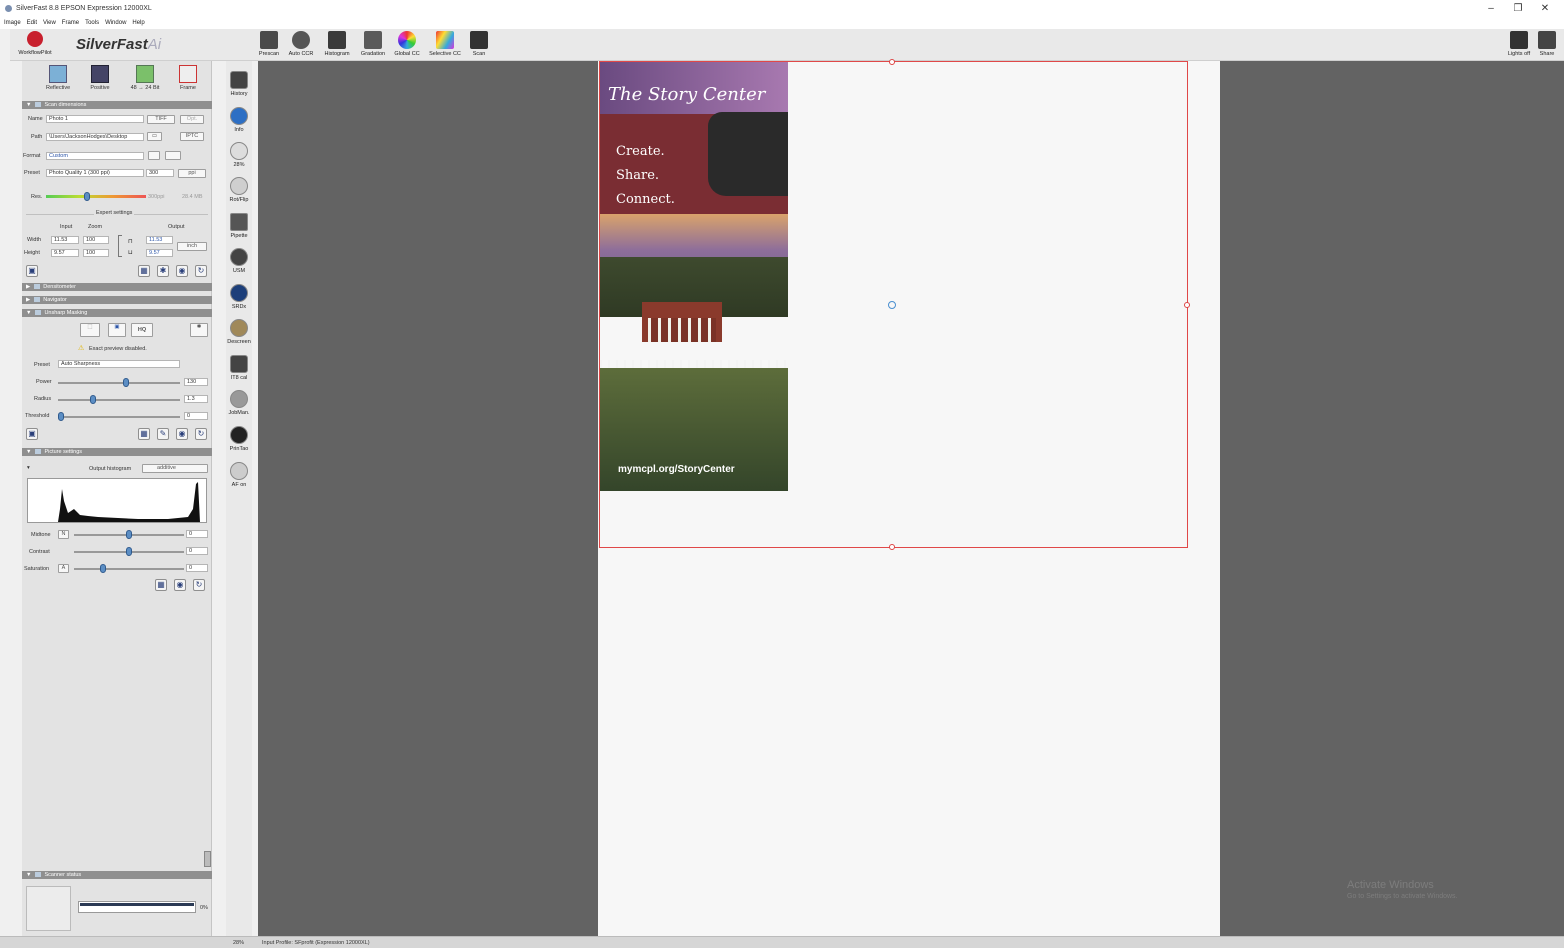 This screenshot has height=948, width=1564. I want to click on scanner-status-header: ▼ Scanner status, so click(117, 875).